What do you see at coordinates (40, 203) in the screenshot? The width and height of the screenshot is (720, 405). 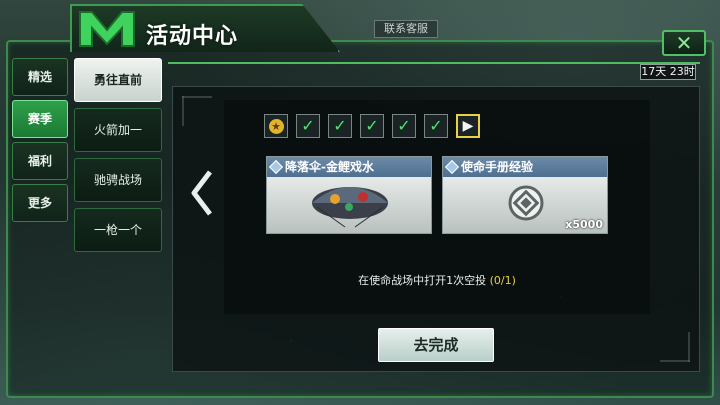 I see `main-nav-more: 更多` at bounding box center [40, 203].